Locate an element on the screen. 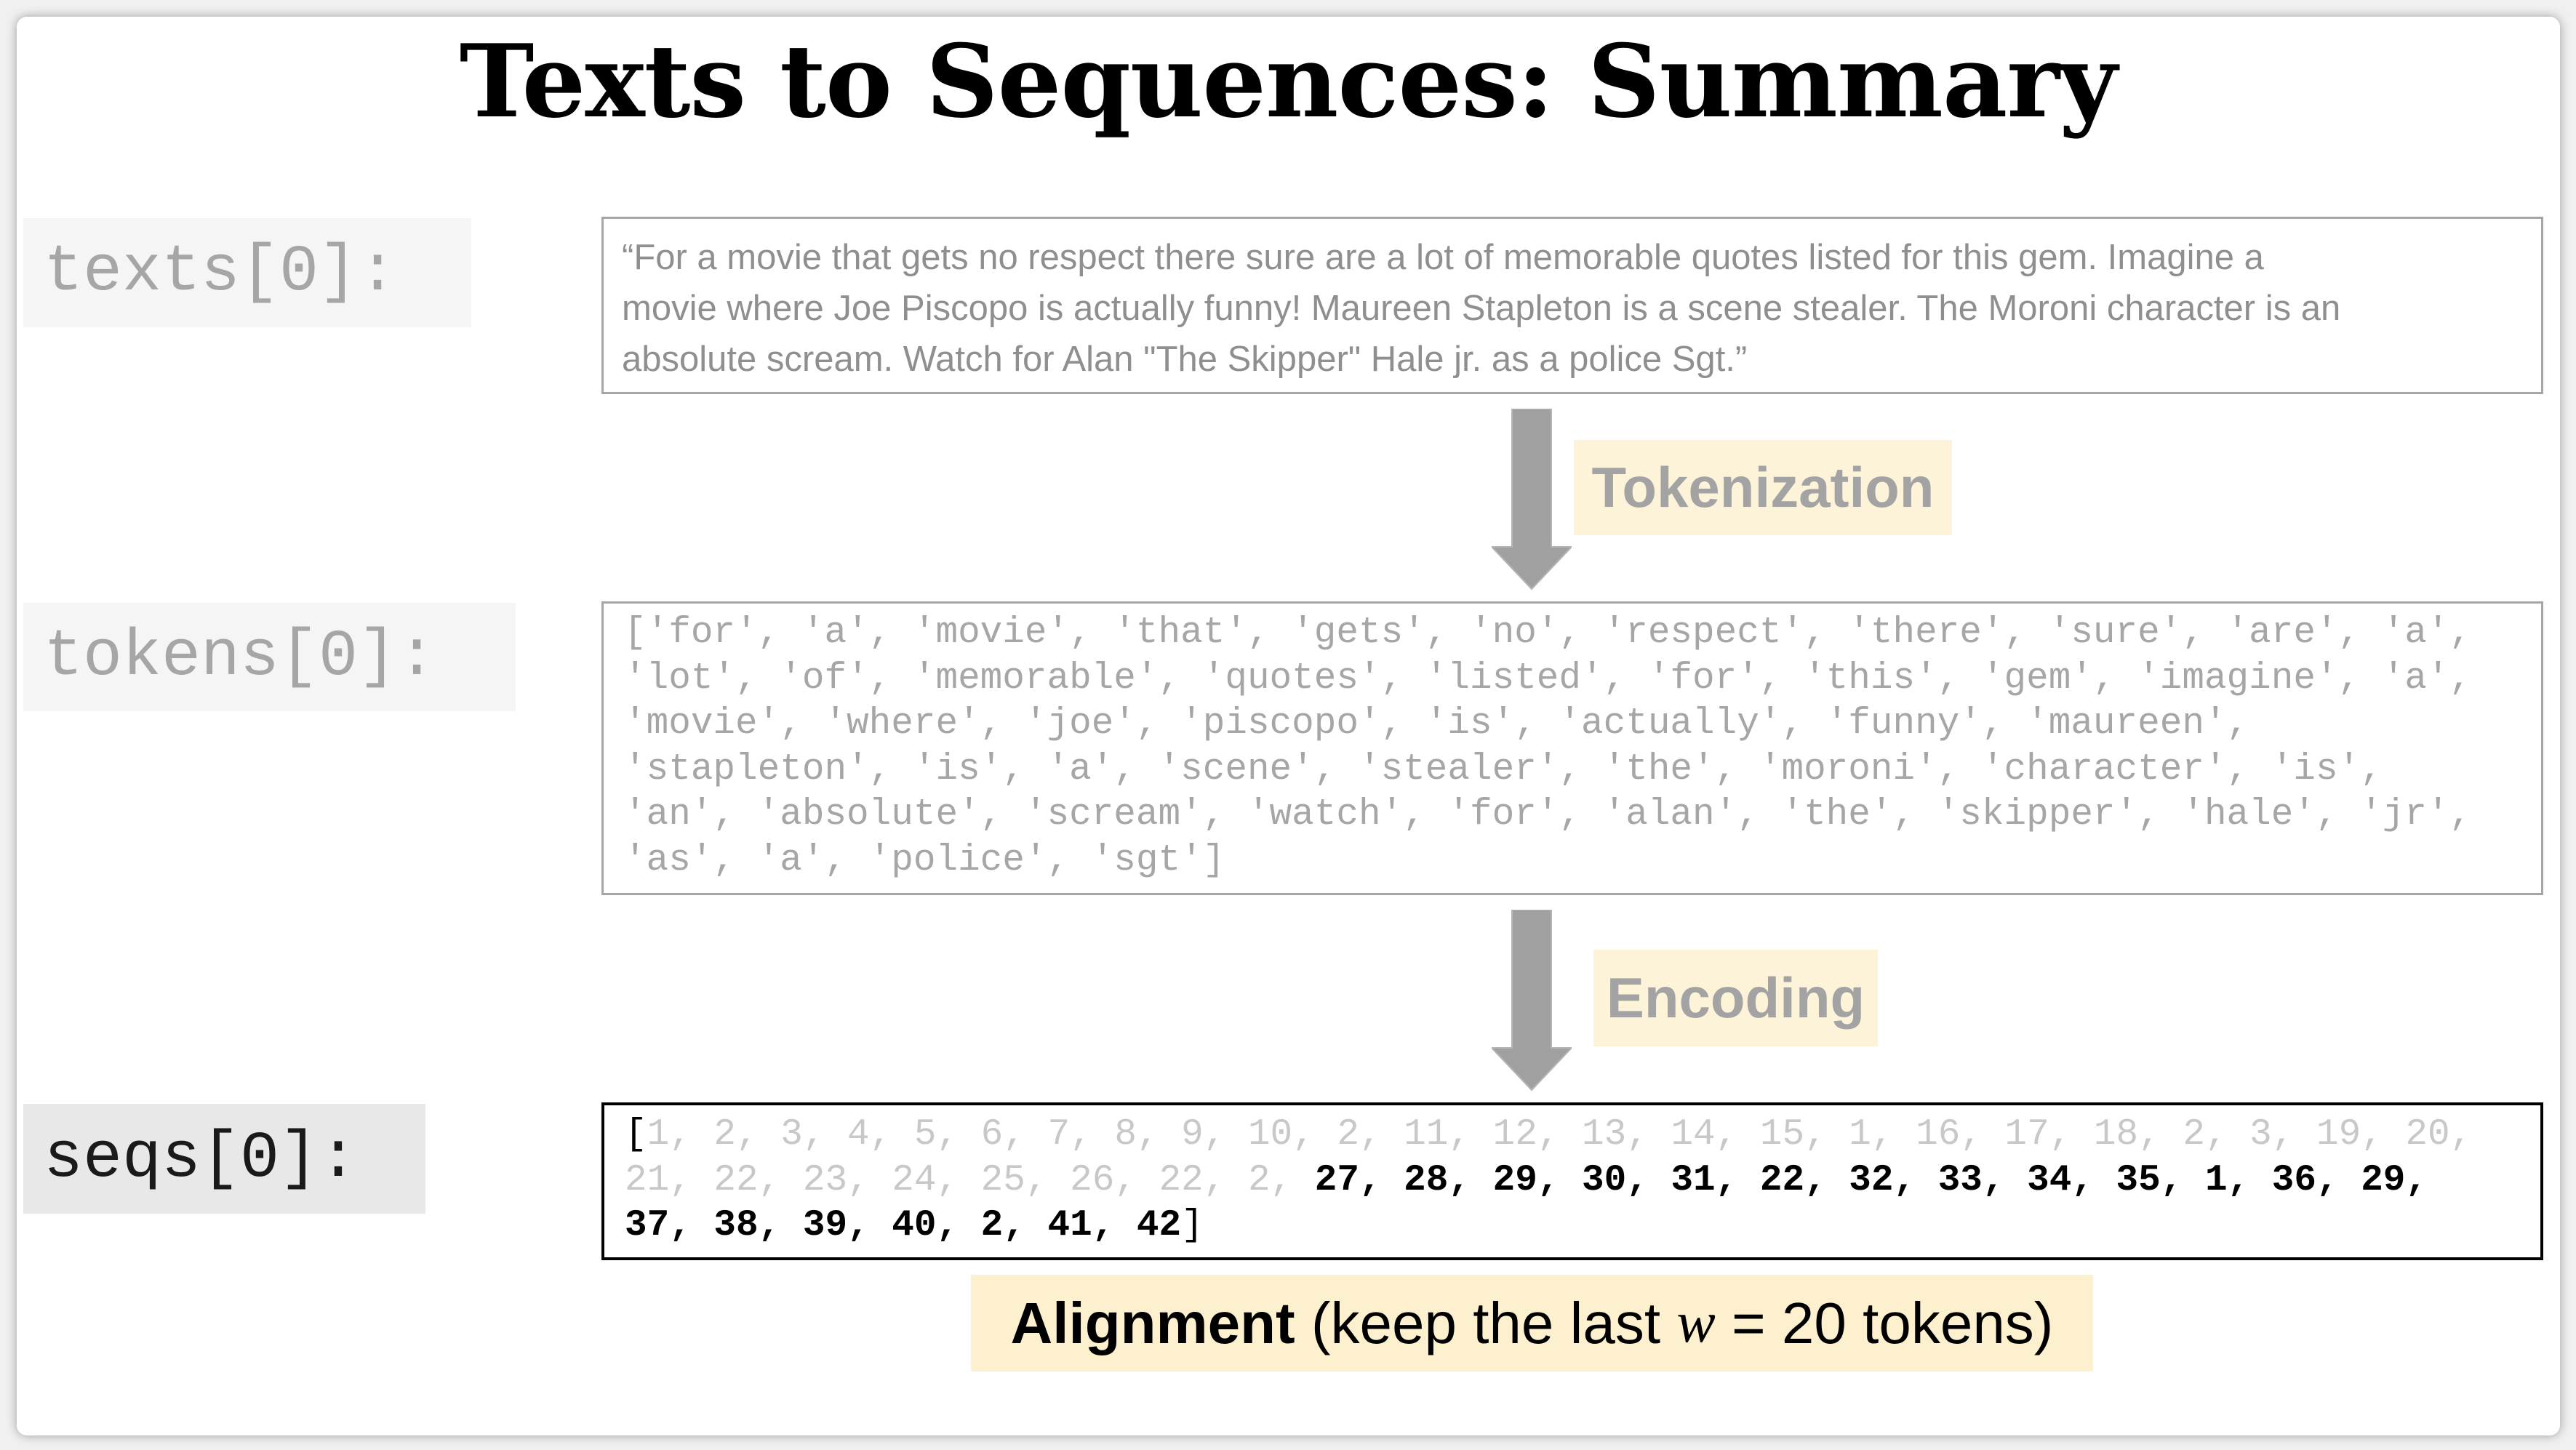  open-bracket: [ is located at coordinates (636, 1134).